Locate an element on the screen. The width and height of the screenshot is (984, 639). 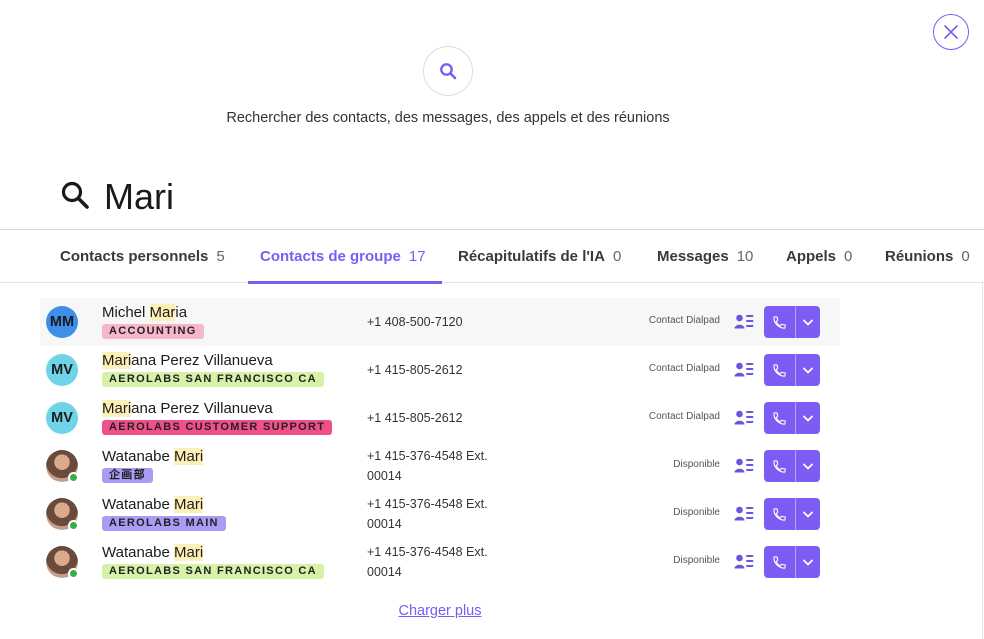
search-highlight: Mar is located at coordinates (162, 312).